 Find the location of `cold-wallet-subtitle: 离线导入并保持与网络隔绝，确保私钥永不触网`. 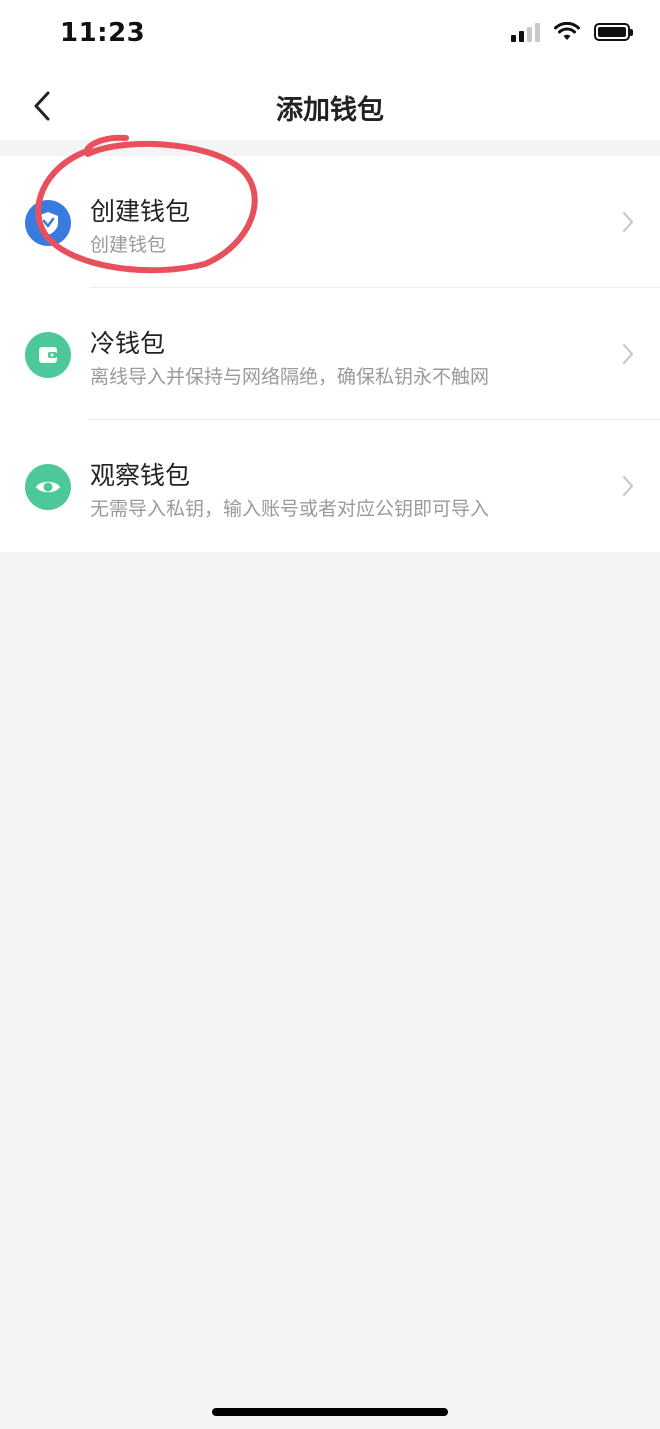

cold-wallet-subtitle: 离线导入并保持与网络隔绝，确保私钥永不触网 is located at coordinates (290, 377).